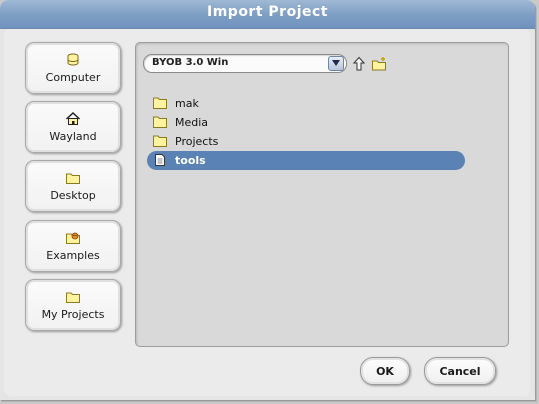 The image size is (539, 404). I want to click on sidebar-item-label: Desktop, so click(73, 195).